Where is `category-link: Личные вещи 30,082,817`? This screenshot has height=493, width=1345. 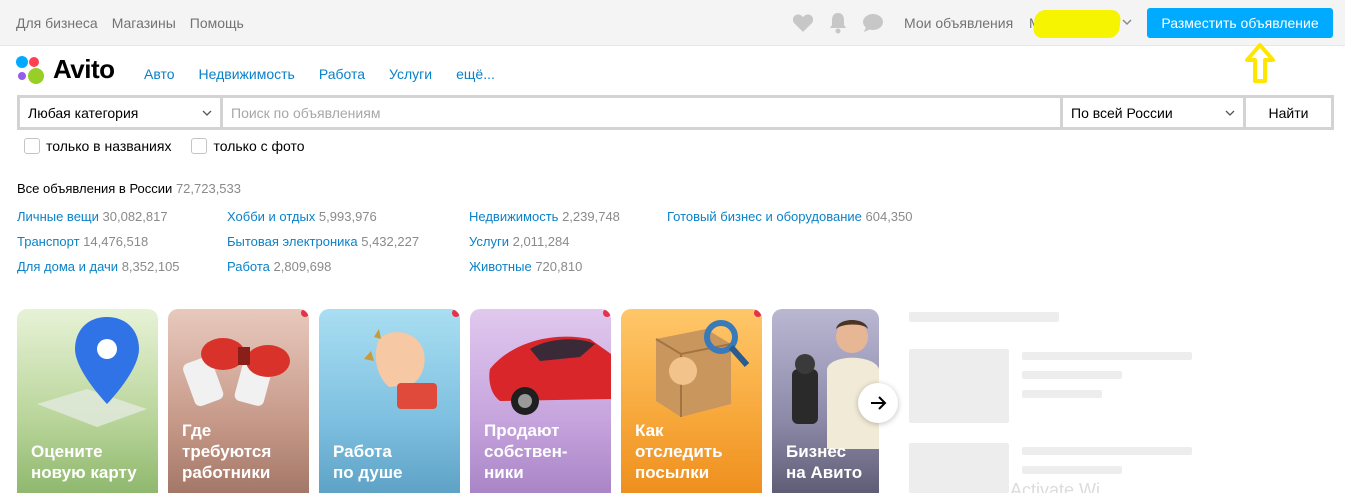
category-link: Личные вещи 30,082,817 is located at coordinates (92, 216).